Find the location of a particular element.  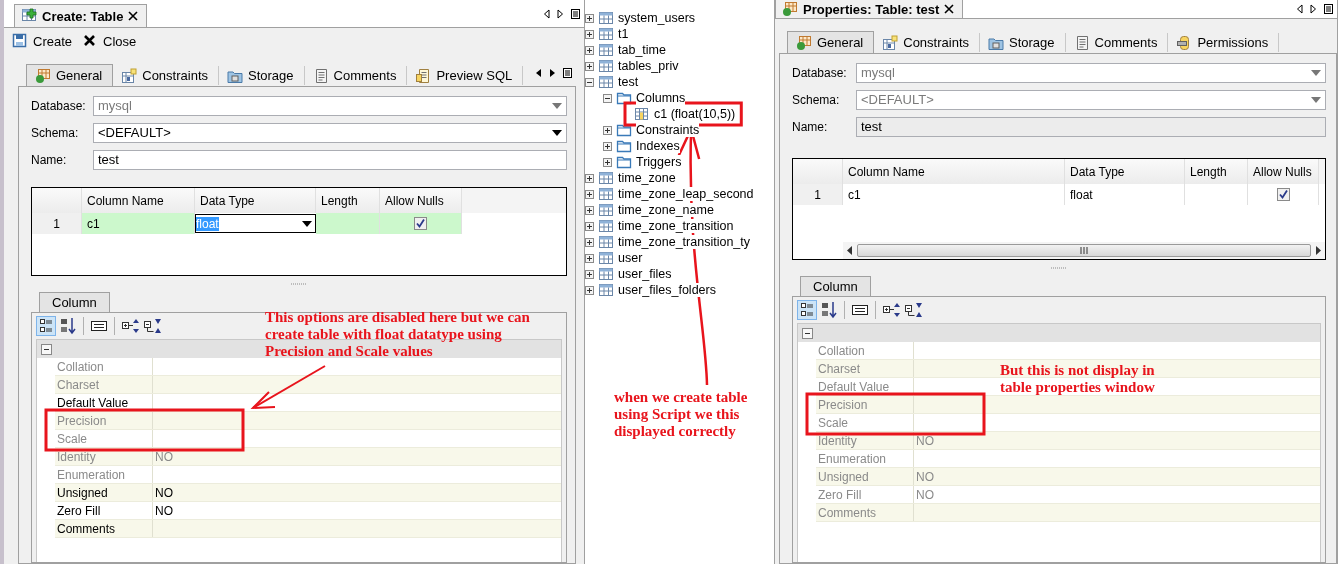

tree-item: Columns is located at coordinates (661, 98).